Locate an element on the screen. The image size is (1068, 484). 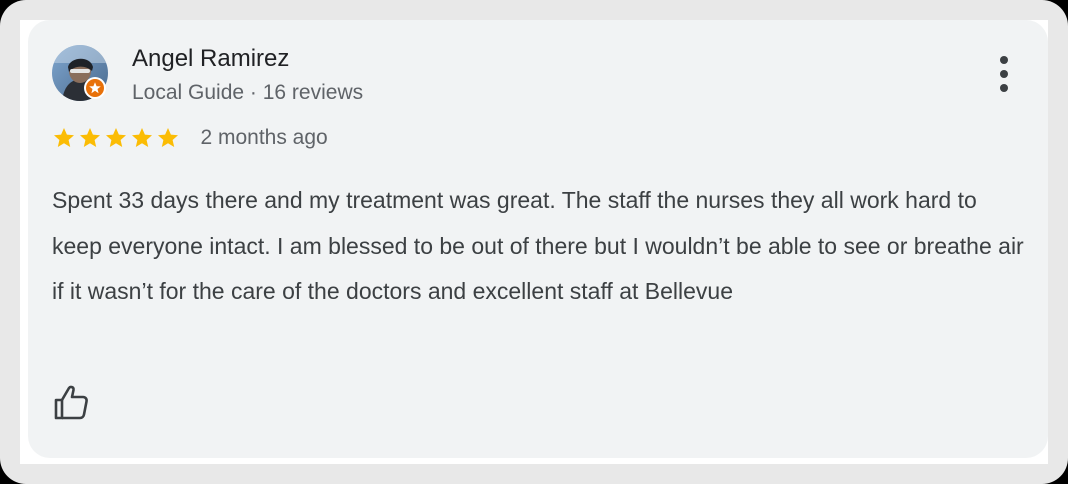
more-options-button is located at coordinates (1004, 74).